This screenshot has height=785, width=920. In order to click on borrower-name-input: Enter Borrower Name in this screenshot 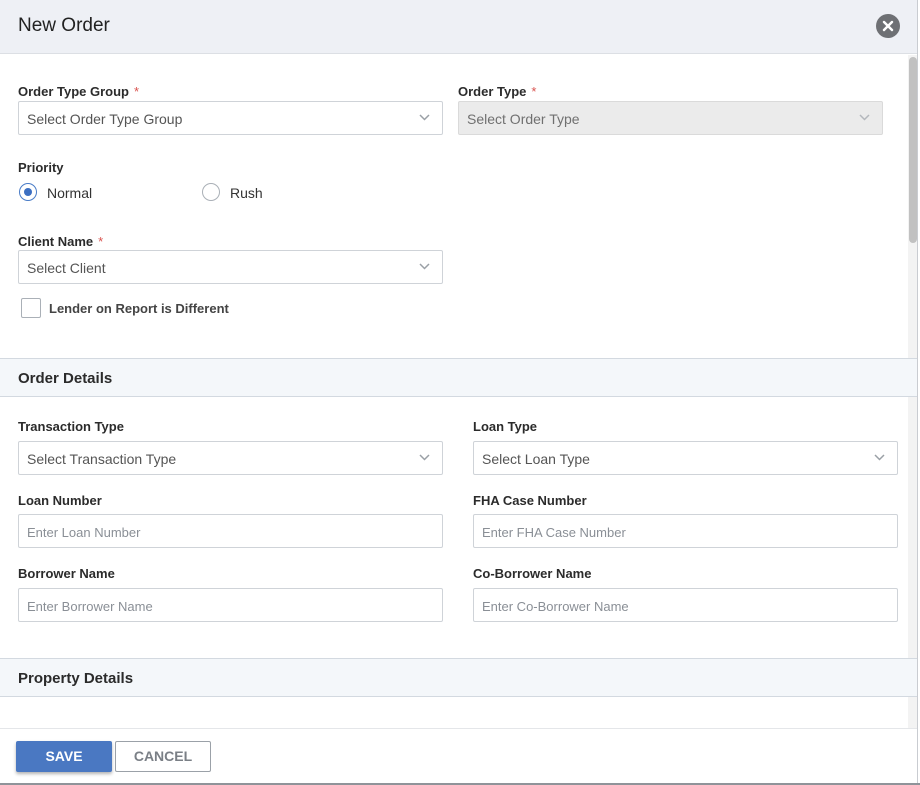, I will do `click(230, 605)`.